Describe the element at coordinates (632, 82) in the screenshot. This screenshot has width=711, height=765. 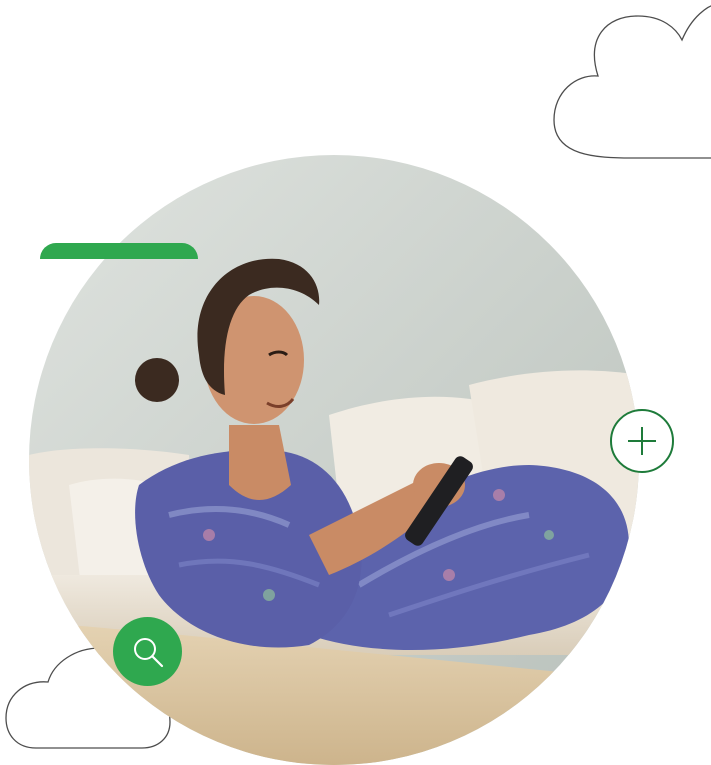
I see `cloud-outline-icon` at that location.